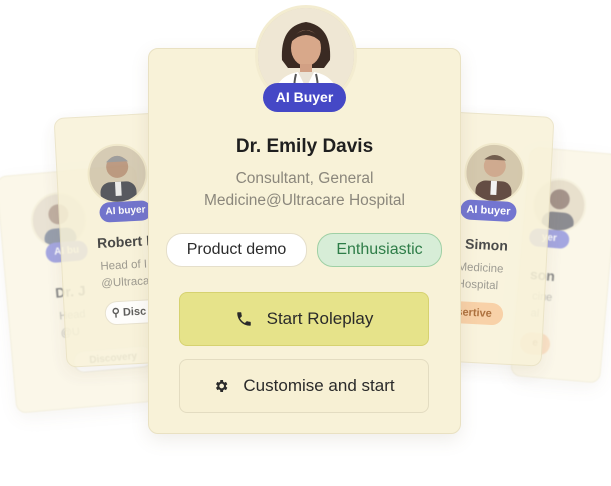 This screenshot has width=611, height=486. What do you see at coordinates (221, 386) in the screenshot?
I see `gear-icon` at bounding box center [221, 386].